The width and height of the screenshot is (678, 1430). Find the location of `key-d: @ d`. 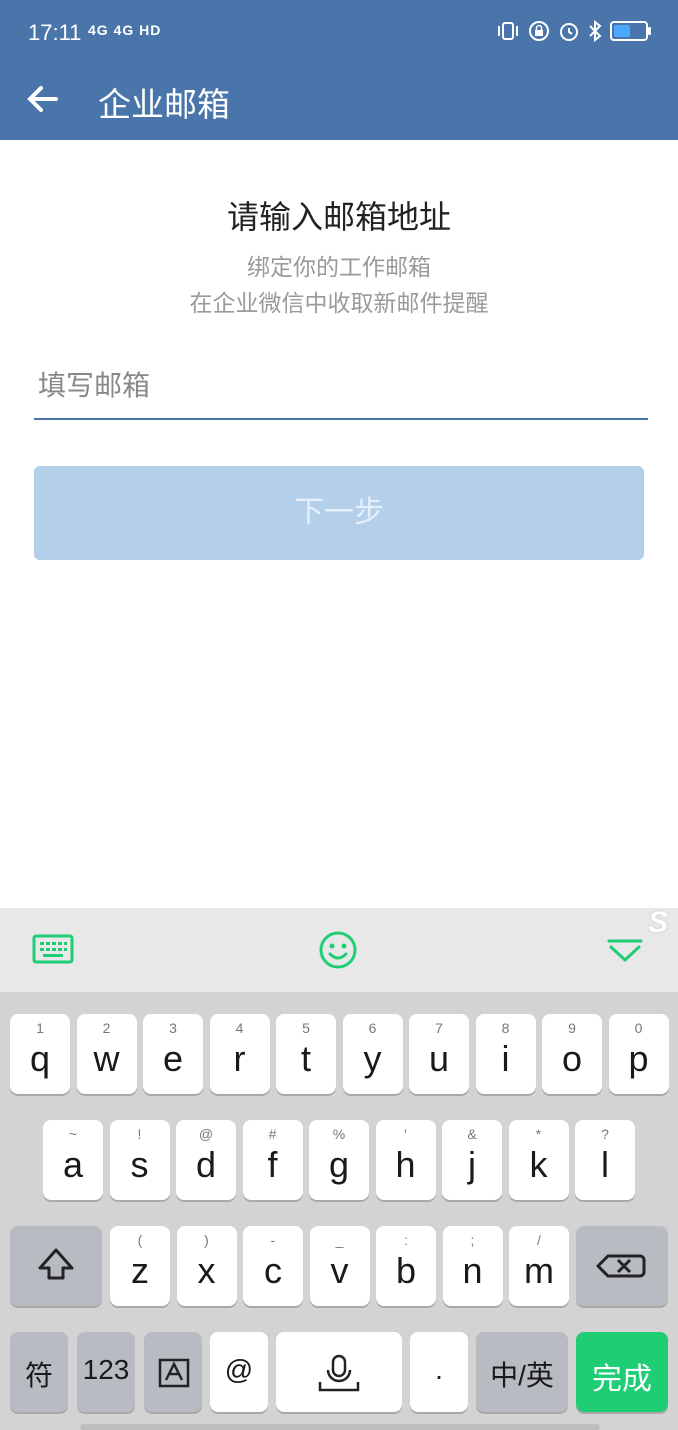

key-d: @ d is located at coordinates (206, 1160).